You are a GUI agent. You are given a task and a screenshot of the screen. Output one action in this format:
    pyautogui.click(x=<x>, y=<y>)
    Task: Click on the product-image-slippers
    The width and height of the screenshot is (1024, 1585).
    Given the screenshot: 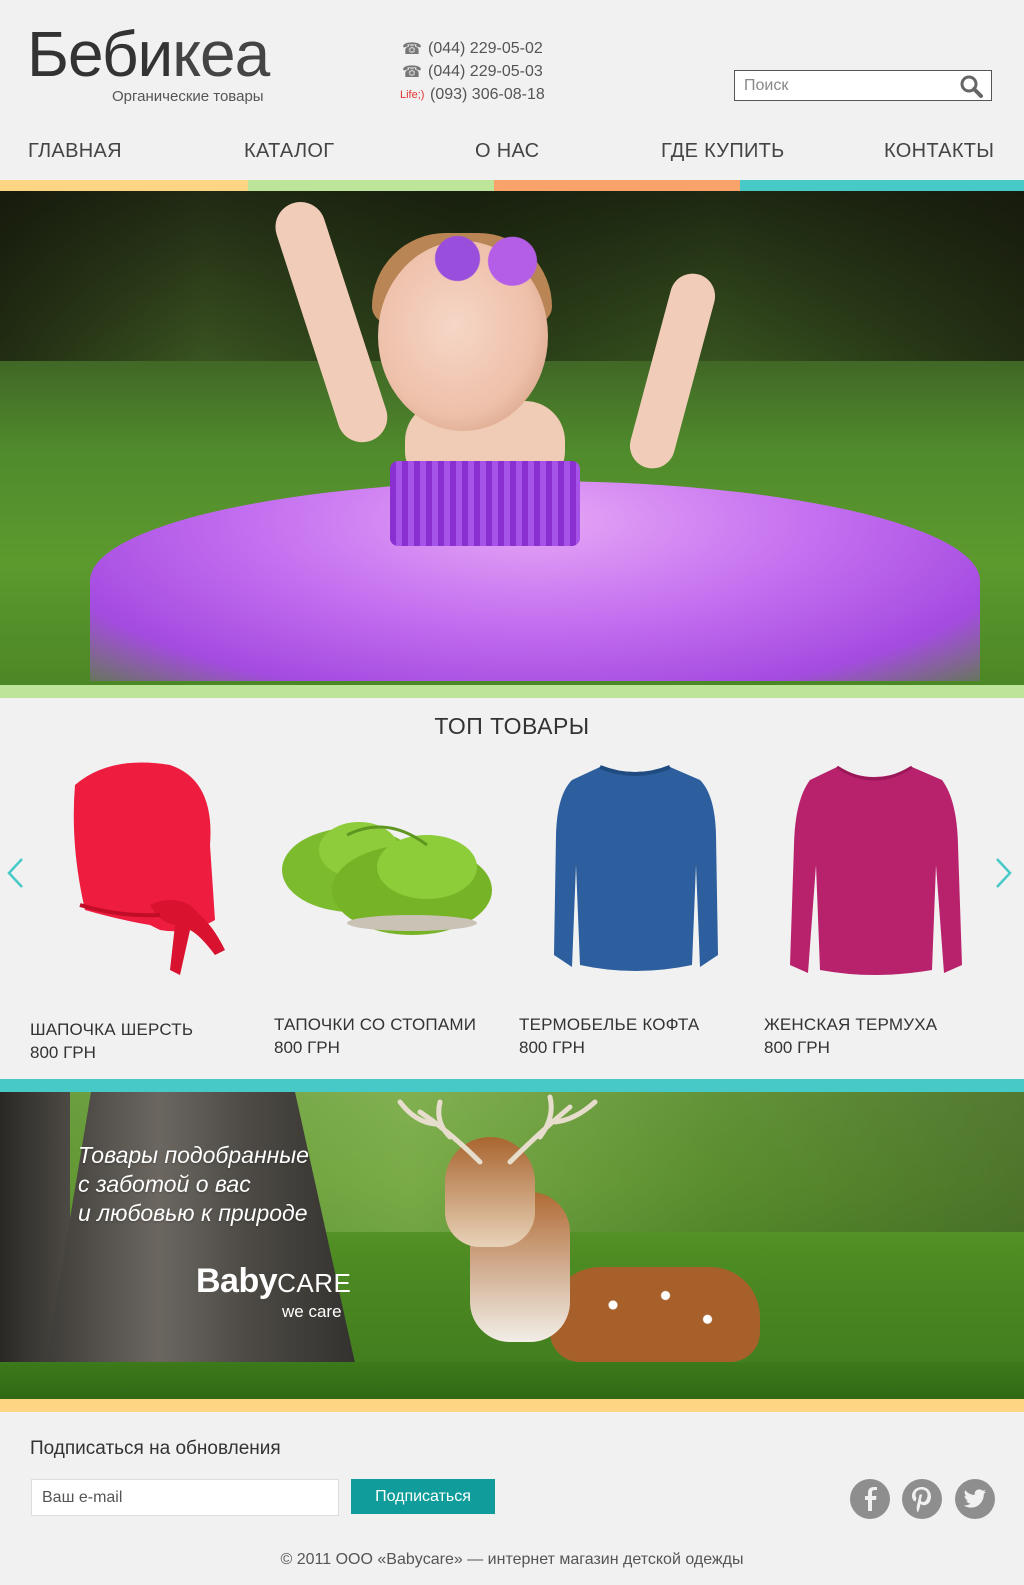 What is the action you would take?
    pyautogui.click(x=392, y=870)
    